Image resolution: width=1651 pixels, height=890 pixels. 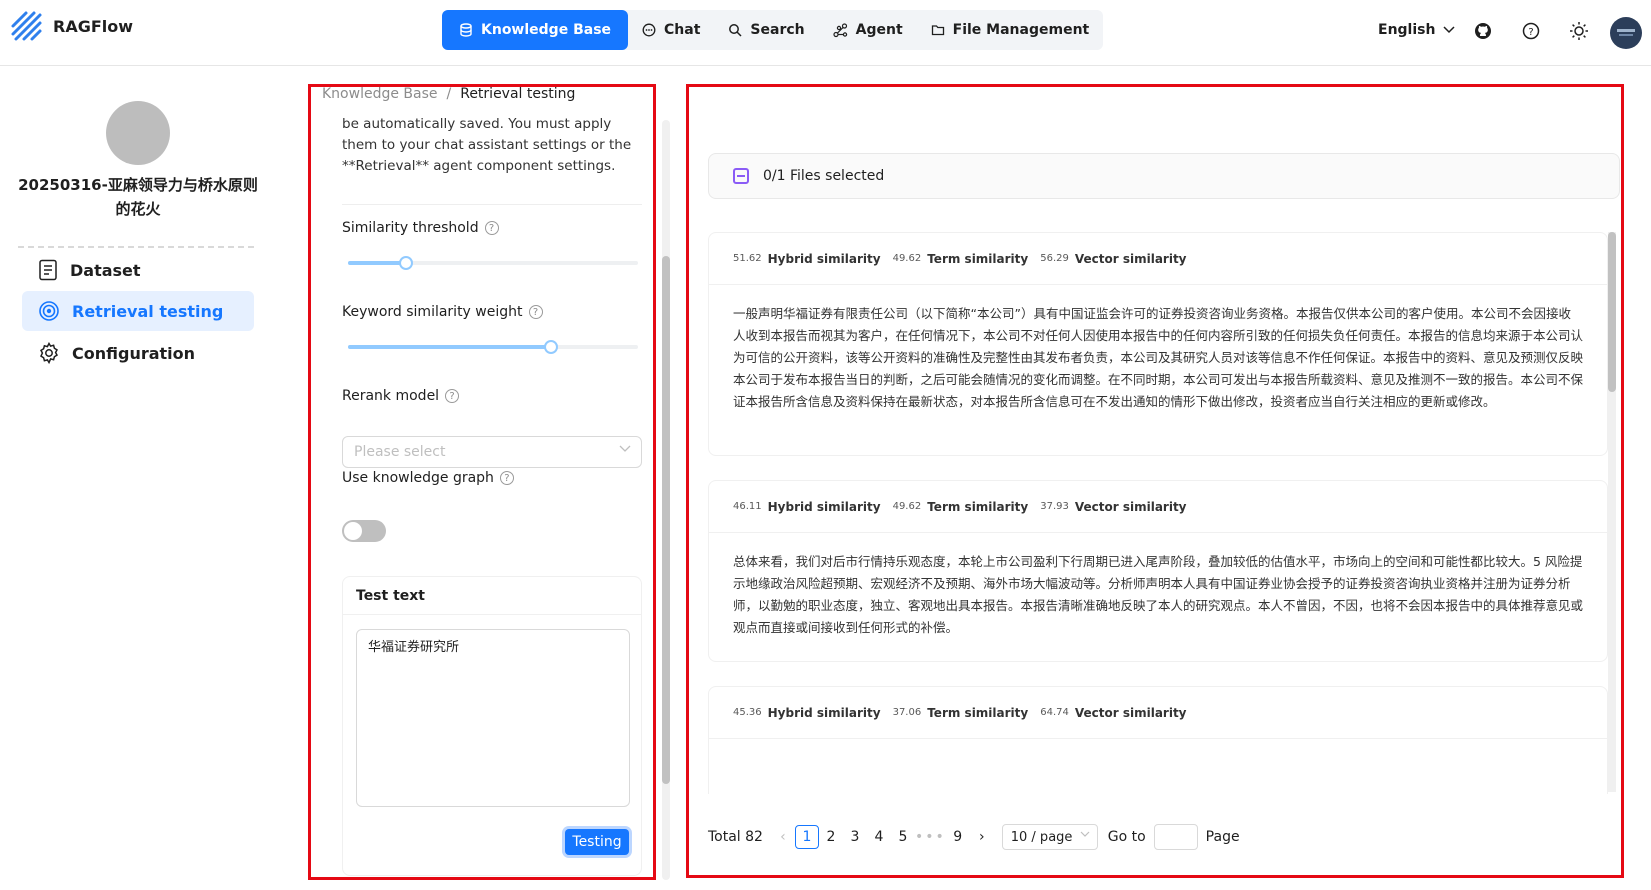 I want to click on hybrid-score: 46.11, so click(x=747, y=506).